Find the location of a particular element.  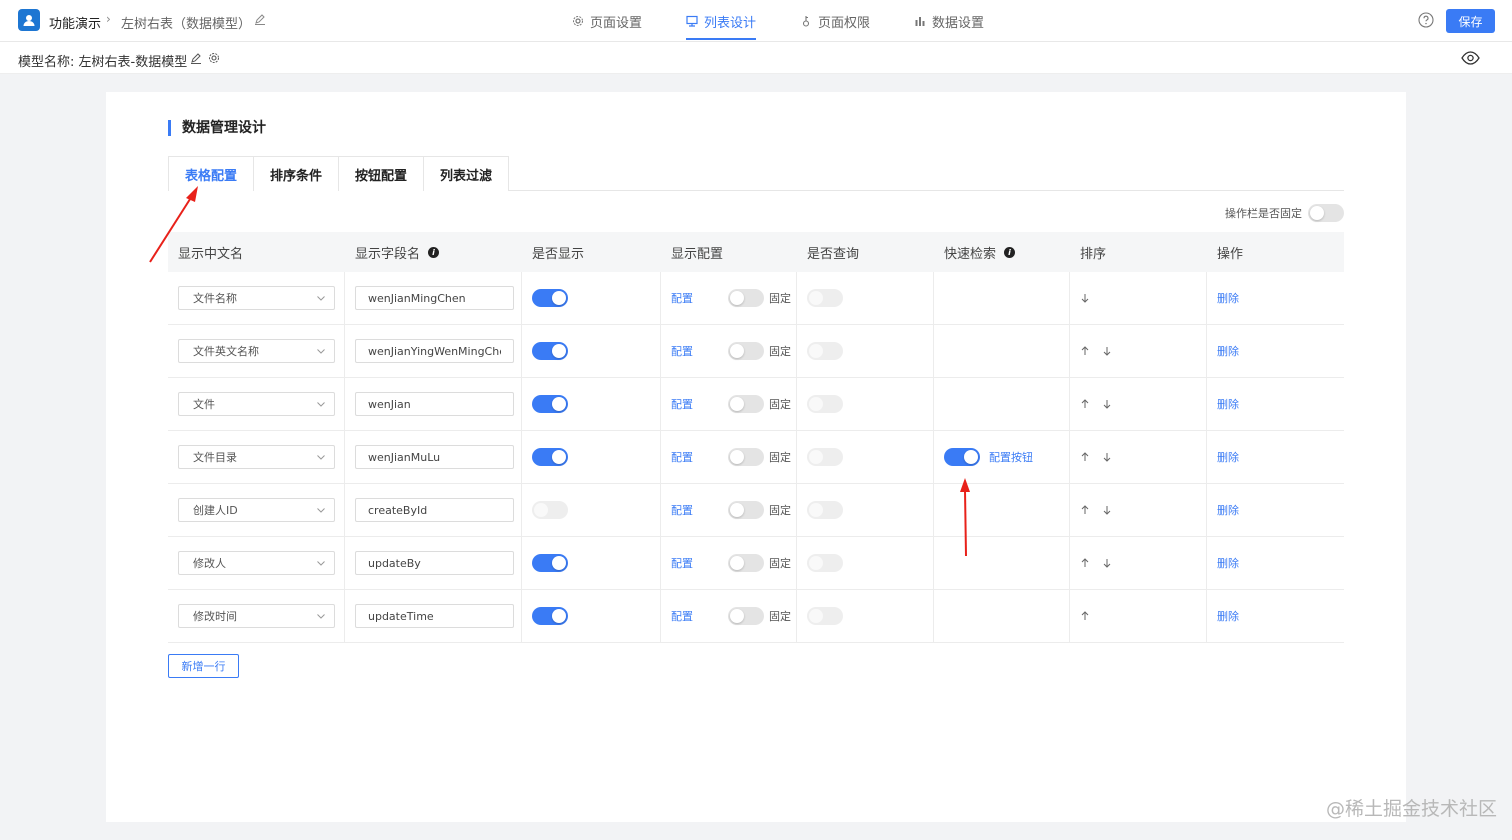

cn-name-select: 文件 is located at coordinates (256, 404).